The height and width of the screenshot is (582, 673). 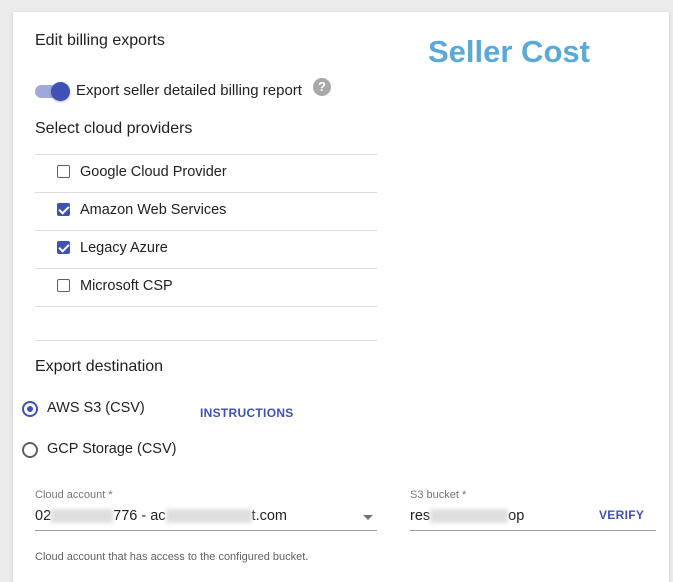 I want to click on provider-label: Microsoft CSP, so click(x=126, y=286).